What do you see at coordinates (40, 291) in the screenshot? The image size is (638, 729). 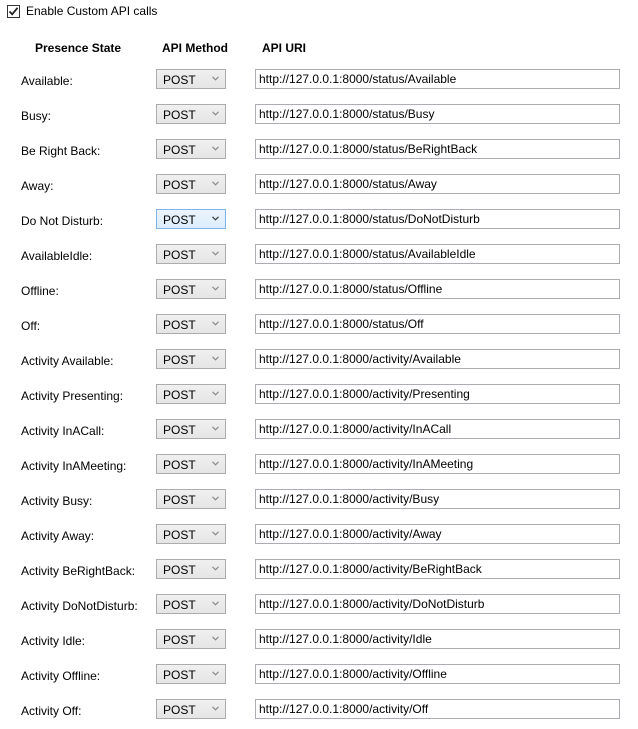 I see `presence-state-label: Offline:` at bounding box center [40, 291].